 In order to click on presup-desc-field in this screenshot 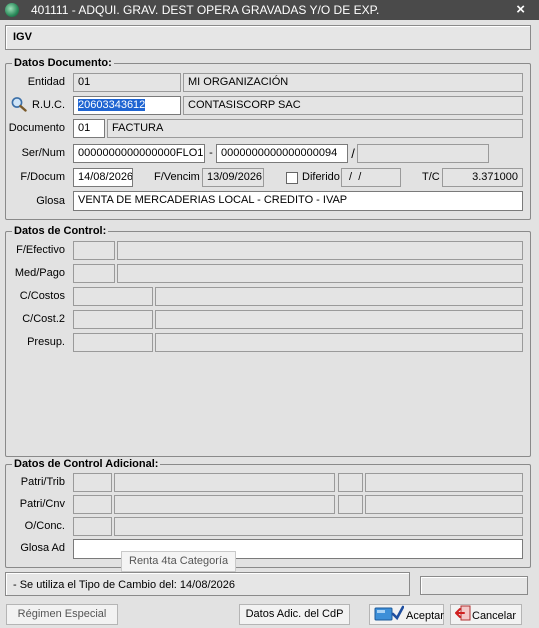, I will do `click(339, 342)`.